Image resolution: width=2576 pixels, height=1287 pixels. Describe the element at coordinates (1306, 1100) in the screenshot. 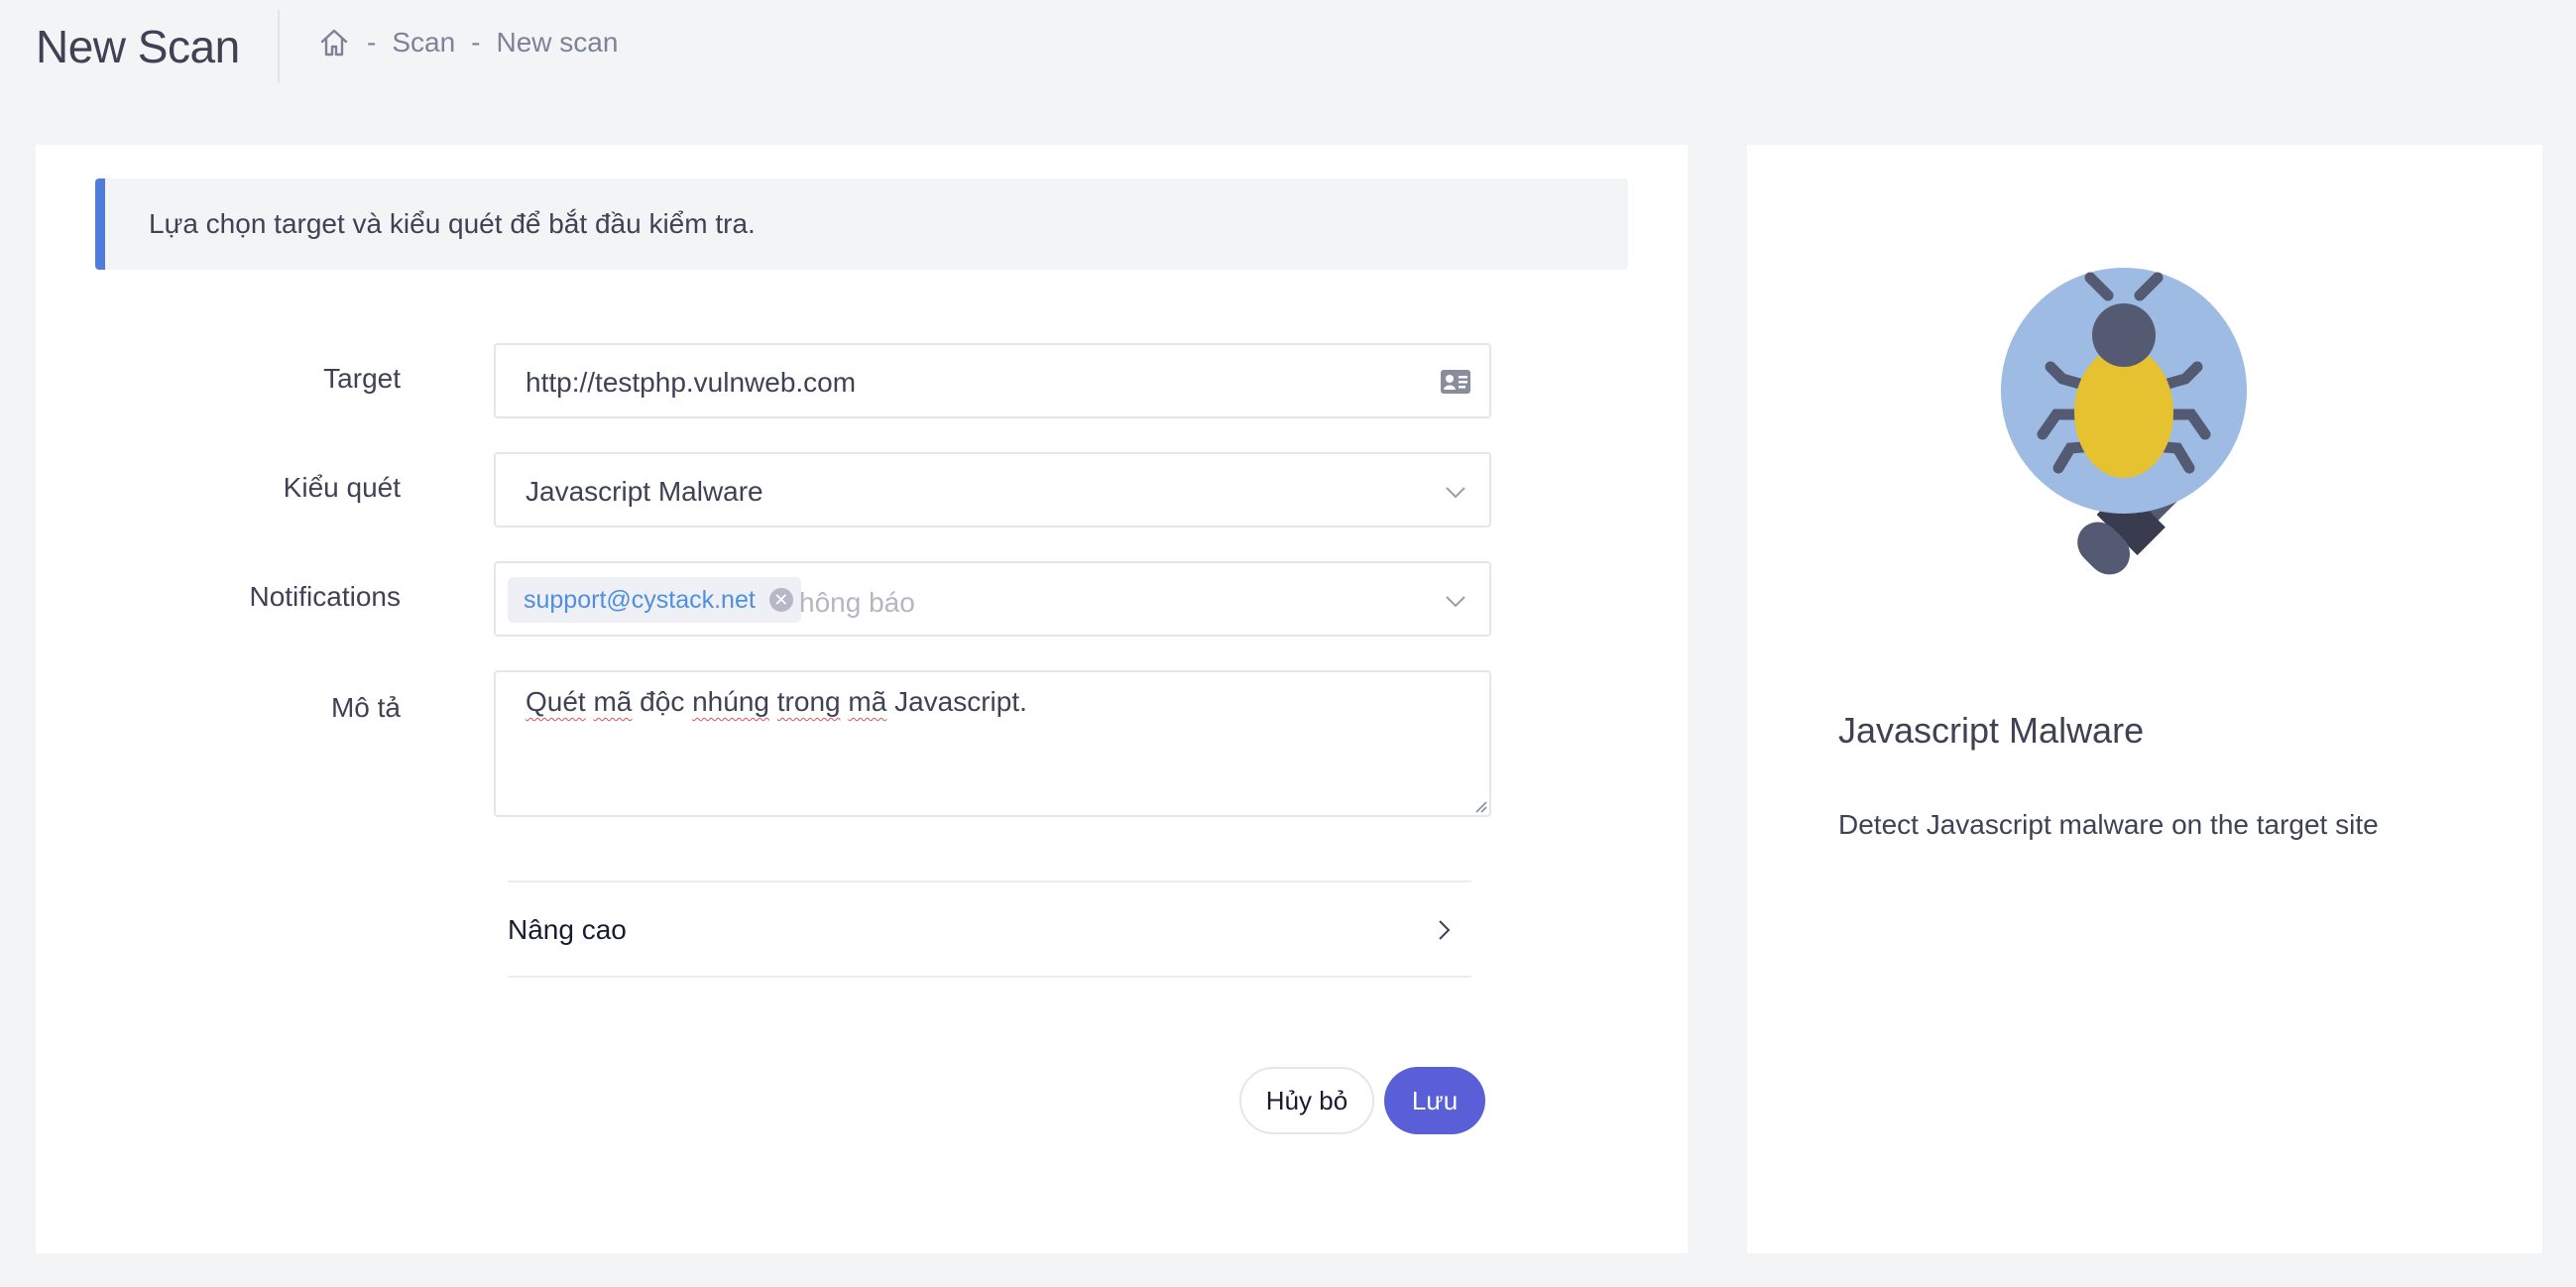

I see `cancel-button: Hủy bỏ` at that location.